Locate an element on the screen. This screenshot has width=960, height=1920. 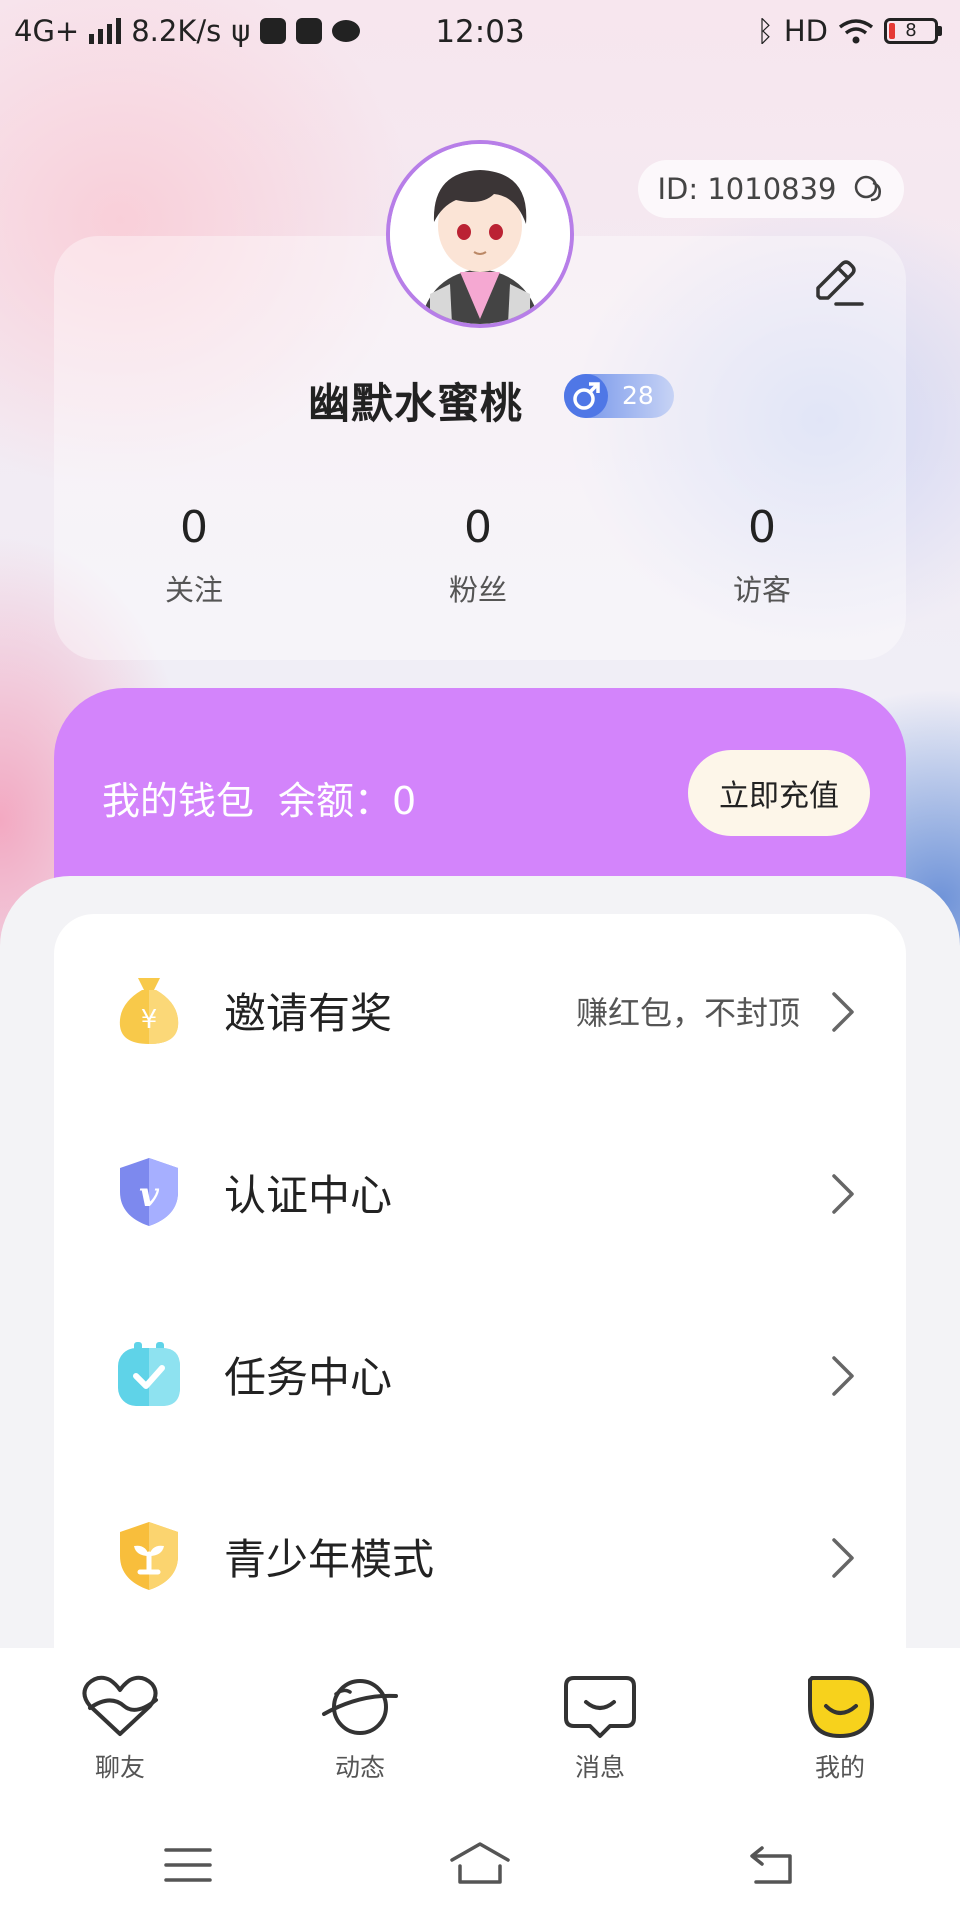
menu-item-invite: ¥ 邀请有奖 赚红包，不封顶 is located at coordinates (480, 1004).